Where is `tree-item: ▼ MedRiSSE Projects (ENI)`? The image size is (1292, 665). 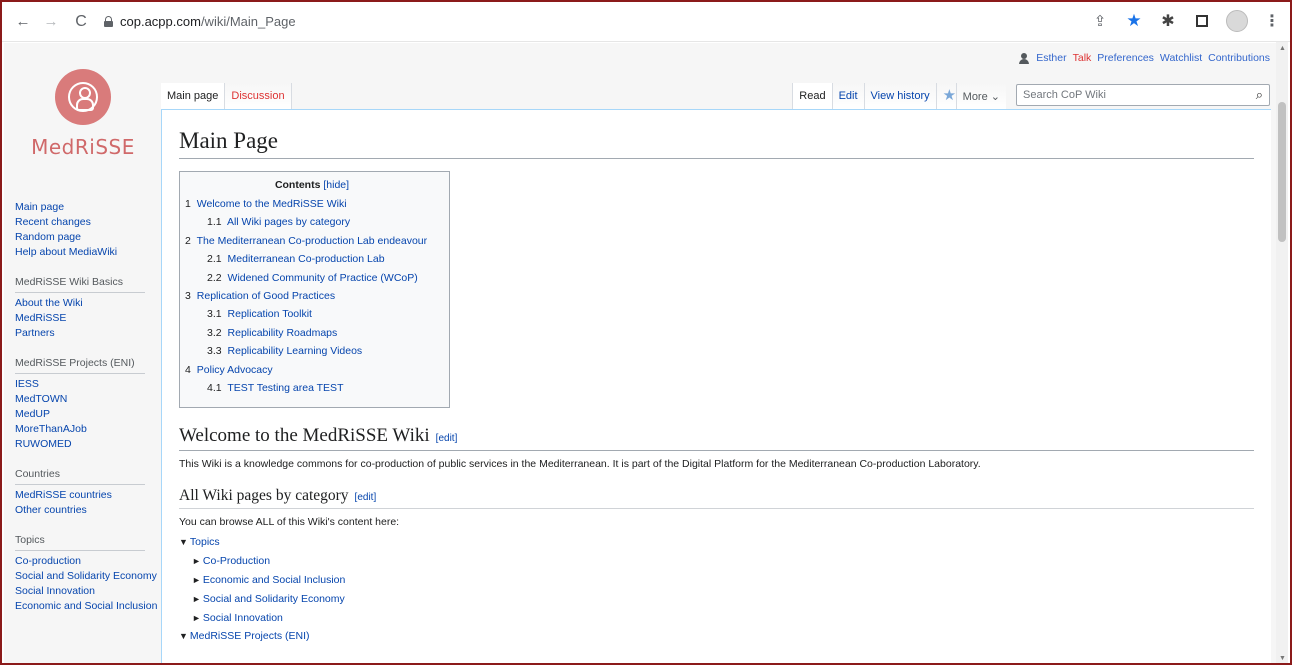 tree-item: ▼ MedRiSSE Projects (ENI) is located at coordinates (716, 636).